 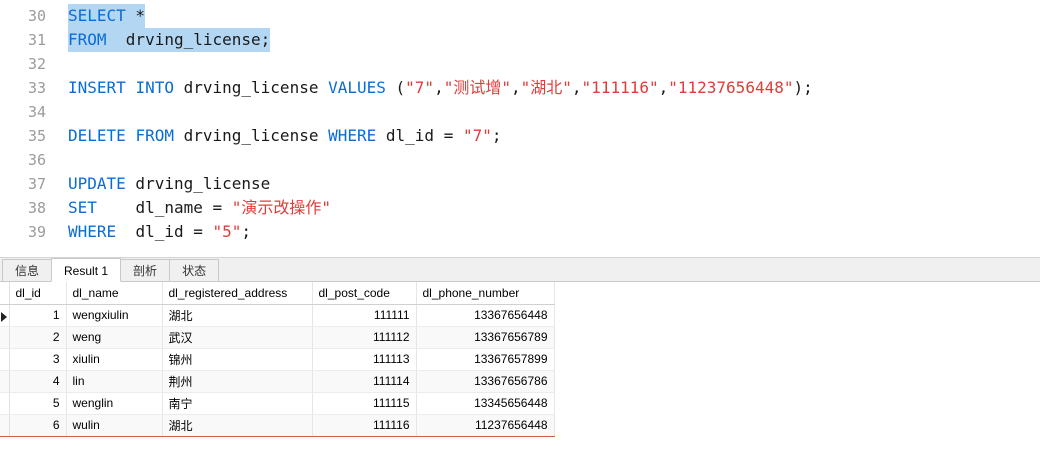 What do you see at coordinates (237, 337) in the screenshot?
I see `cell: 武汉` at bounding box center [237, 337].